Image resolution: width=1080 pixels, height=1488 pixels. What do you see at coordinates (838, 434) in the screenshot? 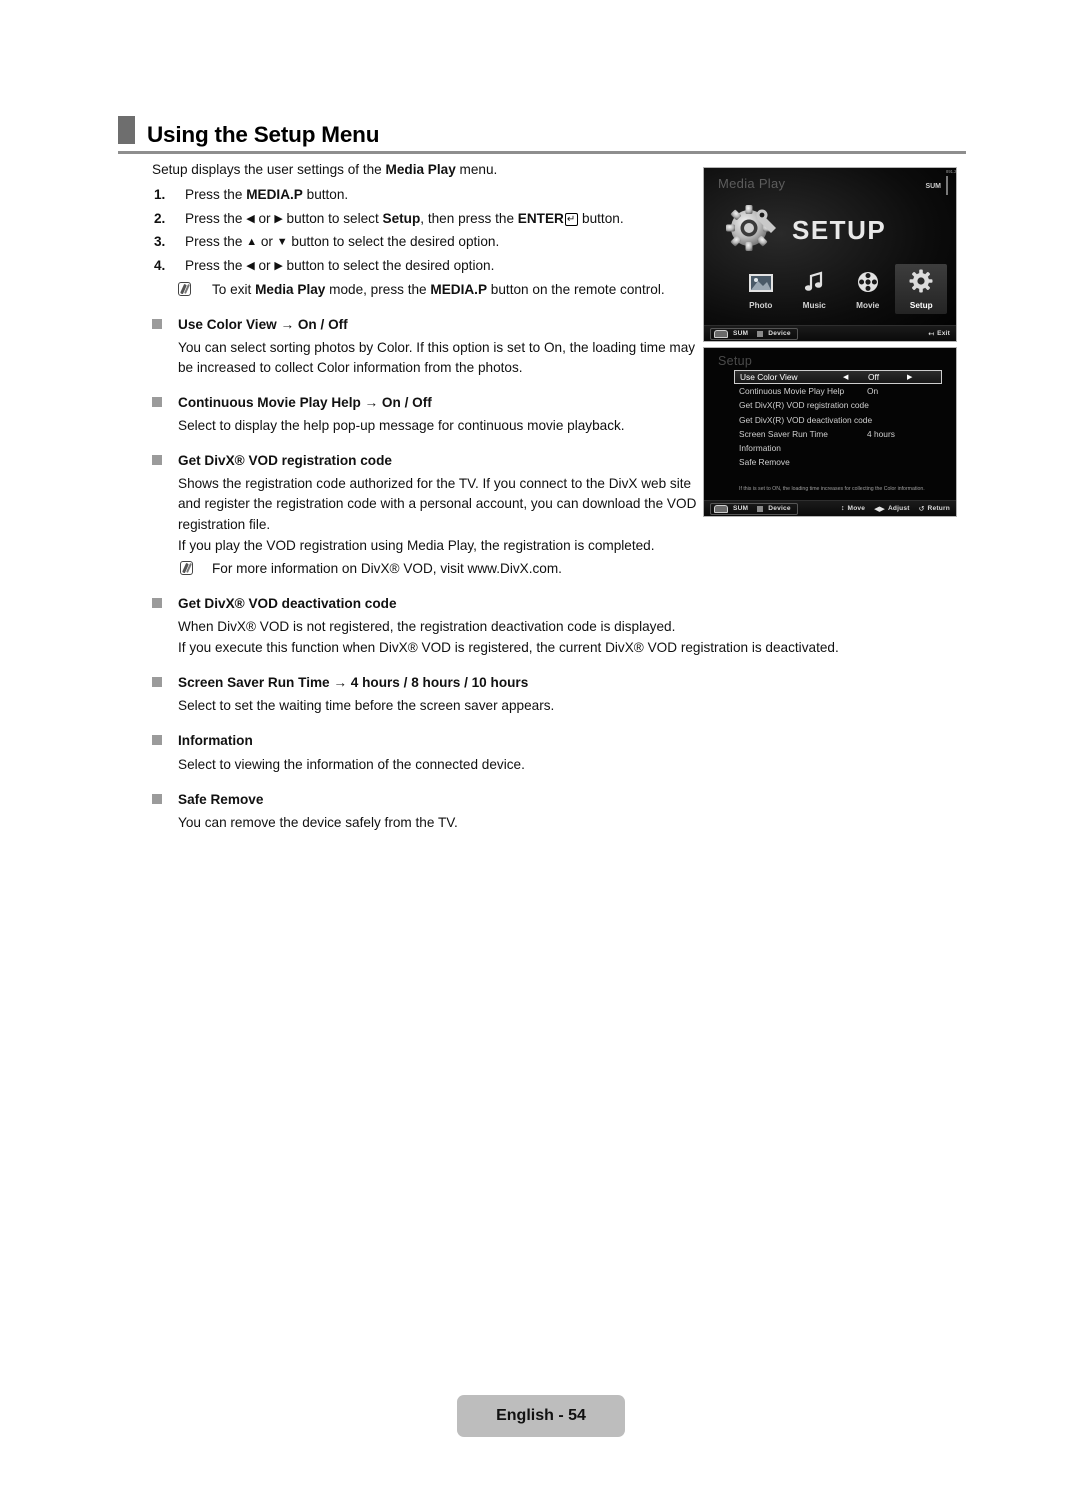
I see `setup-menu-row: Screen Saver Run Time 4 hours` at bounding box center [838, 434].